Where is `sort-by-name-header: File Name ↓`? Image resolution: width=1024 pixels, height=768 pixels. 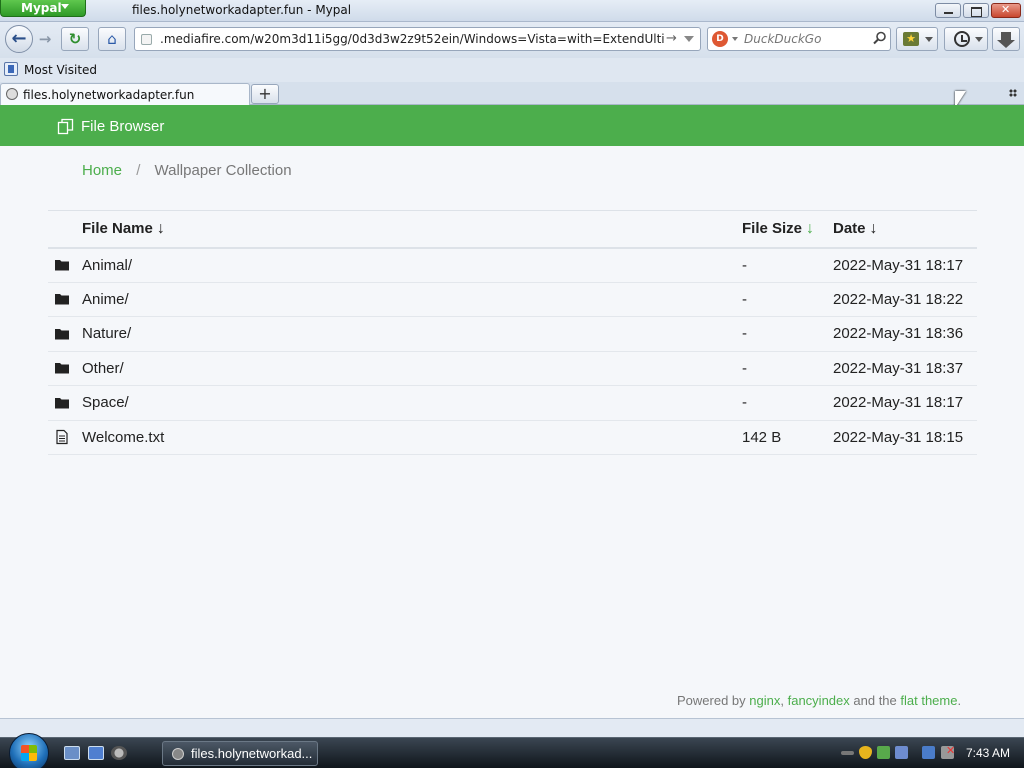
sort-by-name-header: File Name ↓ is located at coordinates (412, 229).